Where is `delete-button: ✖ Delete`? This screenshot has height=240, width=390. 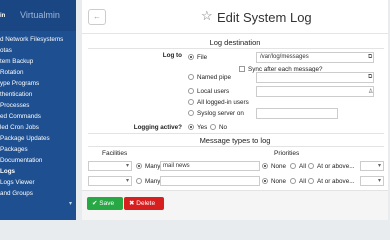 delete-button: ✖ Delete is located at coordinates (144, 203).